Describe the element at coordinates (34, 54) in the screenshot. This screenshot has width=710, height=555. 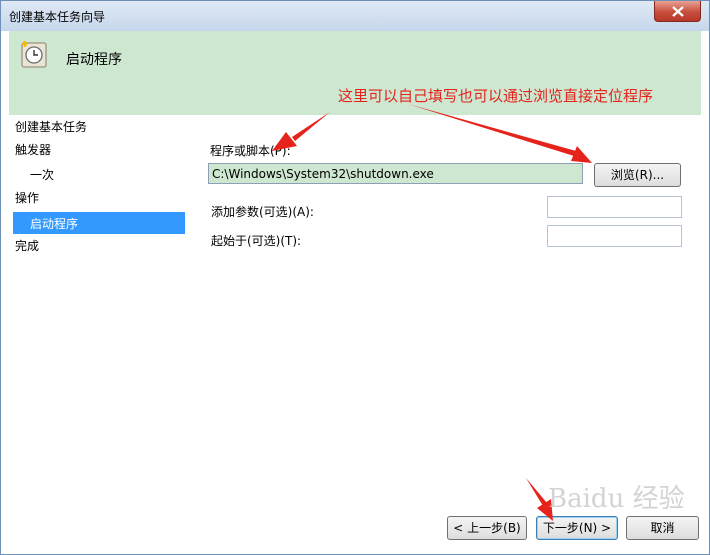
I see `clock-task-icon` at that location.